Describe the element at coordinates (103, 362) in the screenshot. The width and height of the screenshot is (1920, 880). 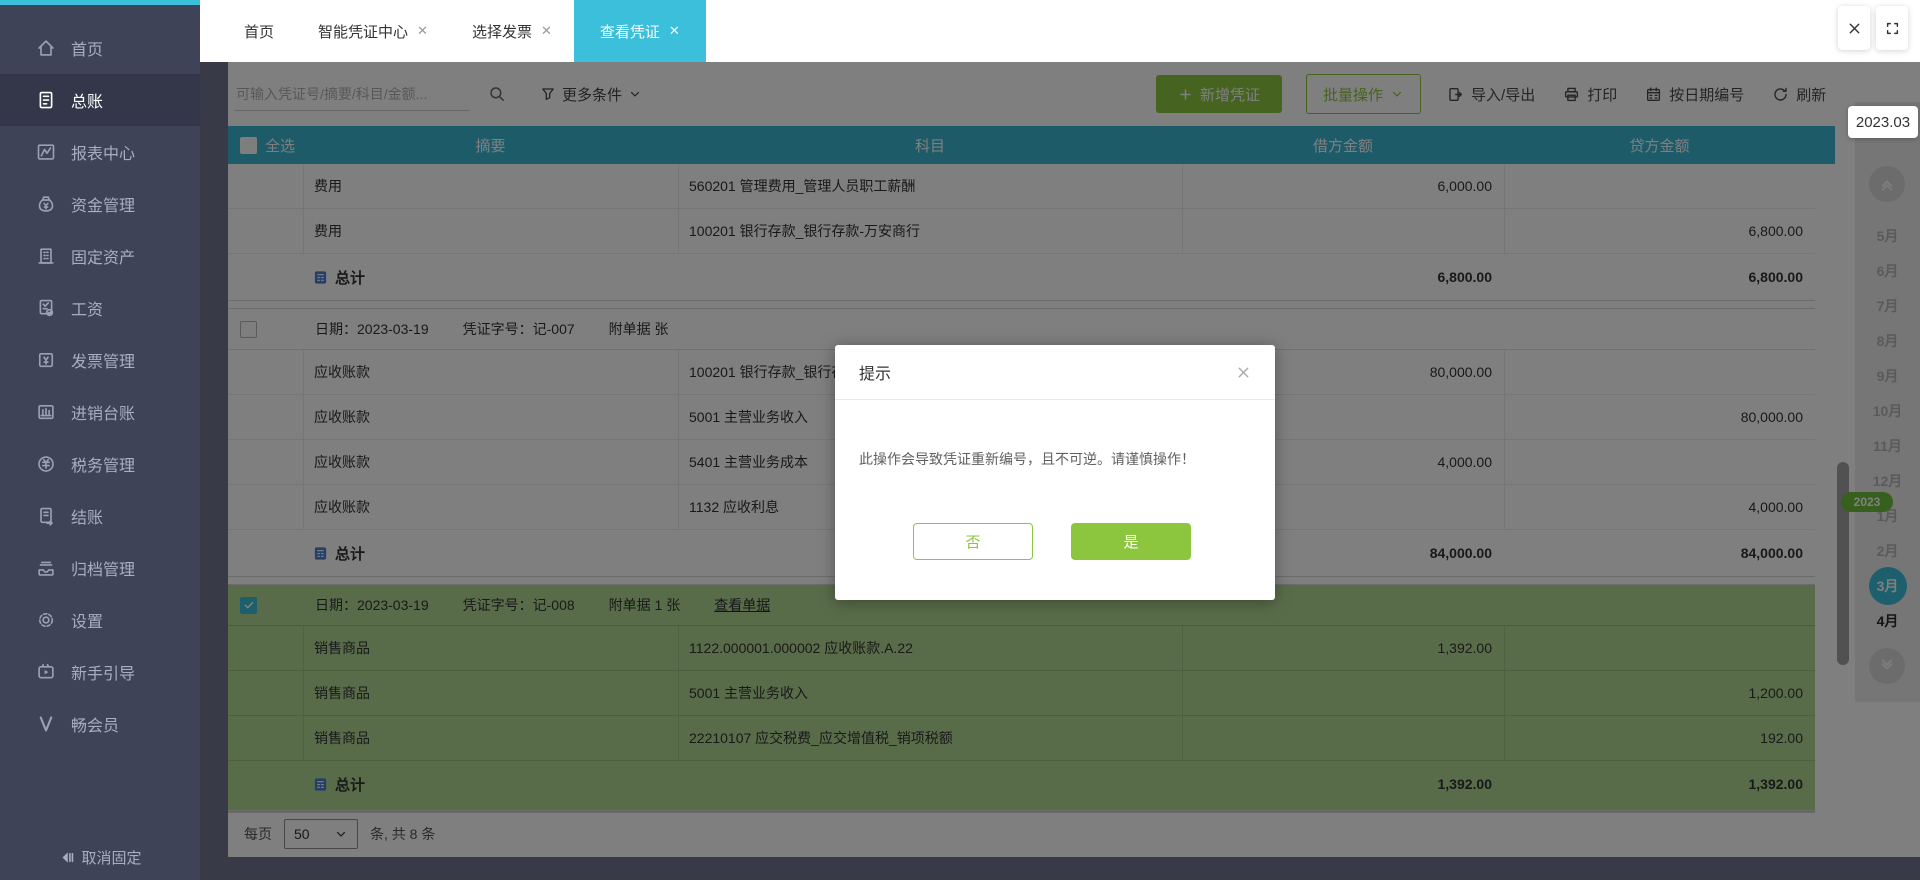
I see `sidebar-item-label: 发票管理` at that location.